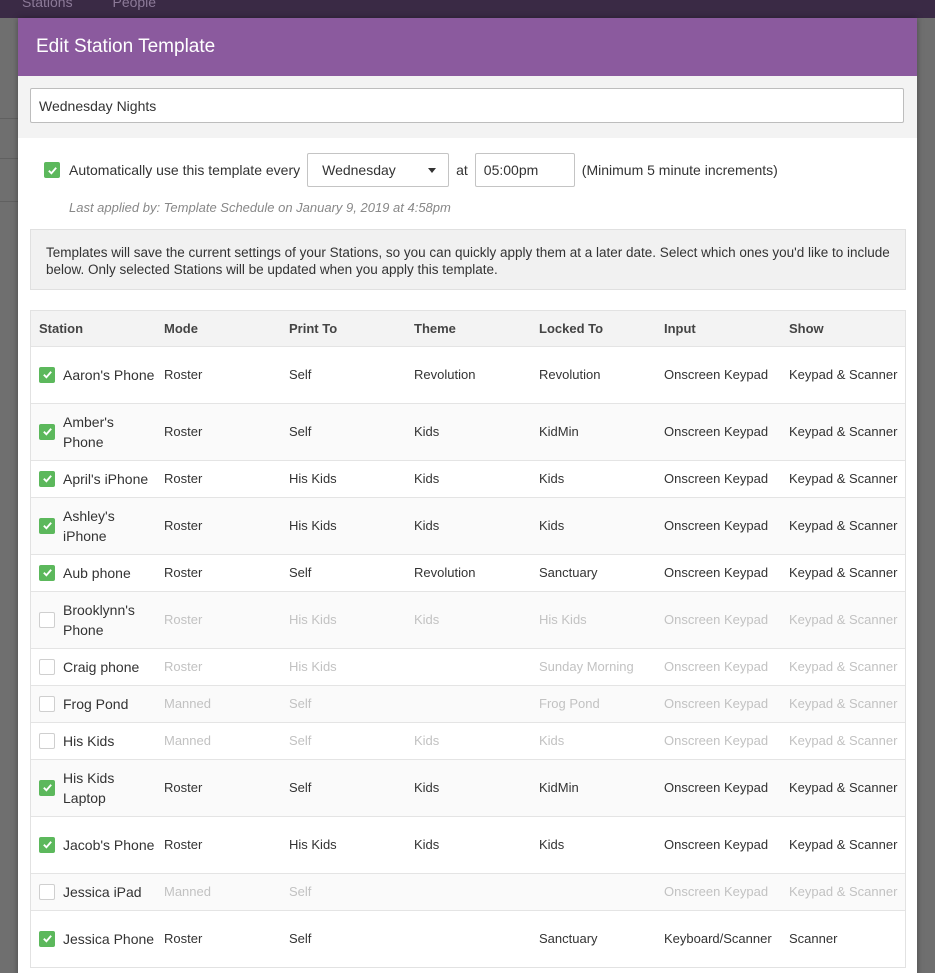 The image size is (935, 973). What do you see at coordinates (93, 431) in the screenshot?
I see `station-cell: Amber's Phone` at bounding box center [93, 431].